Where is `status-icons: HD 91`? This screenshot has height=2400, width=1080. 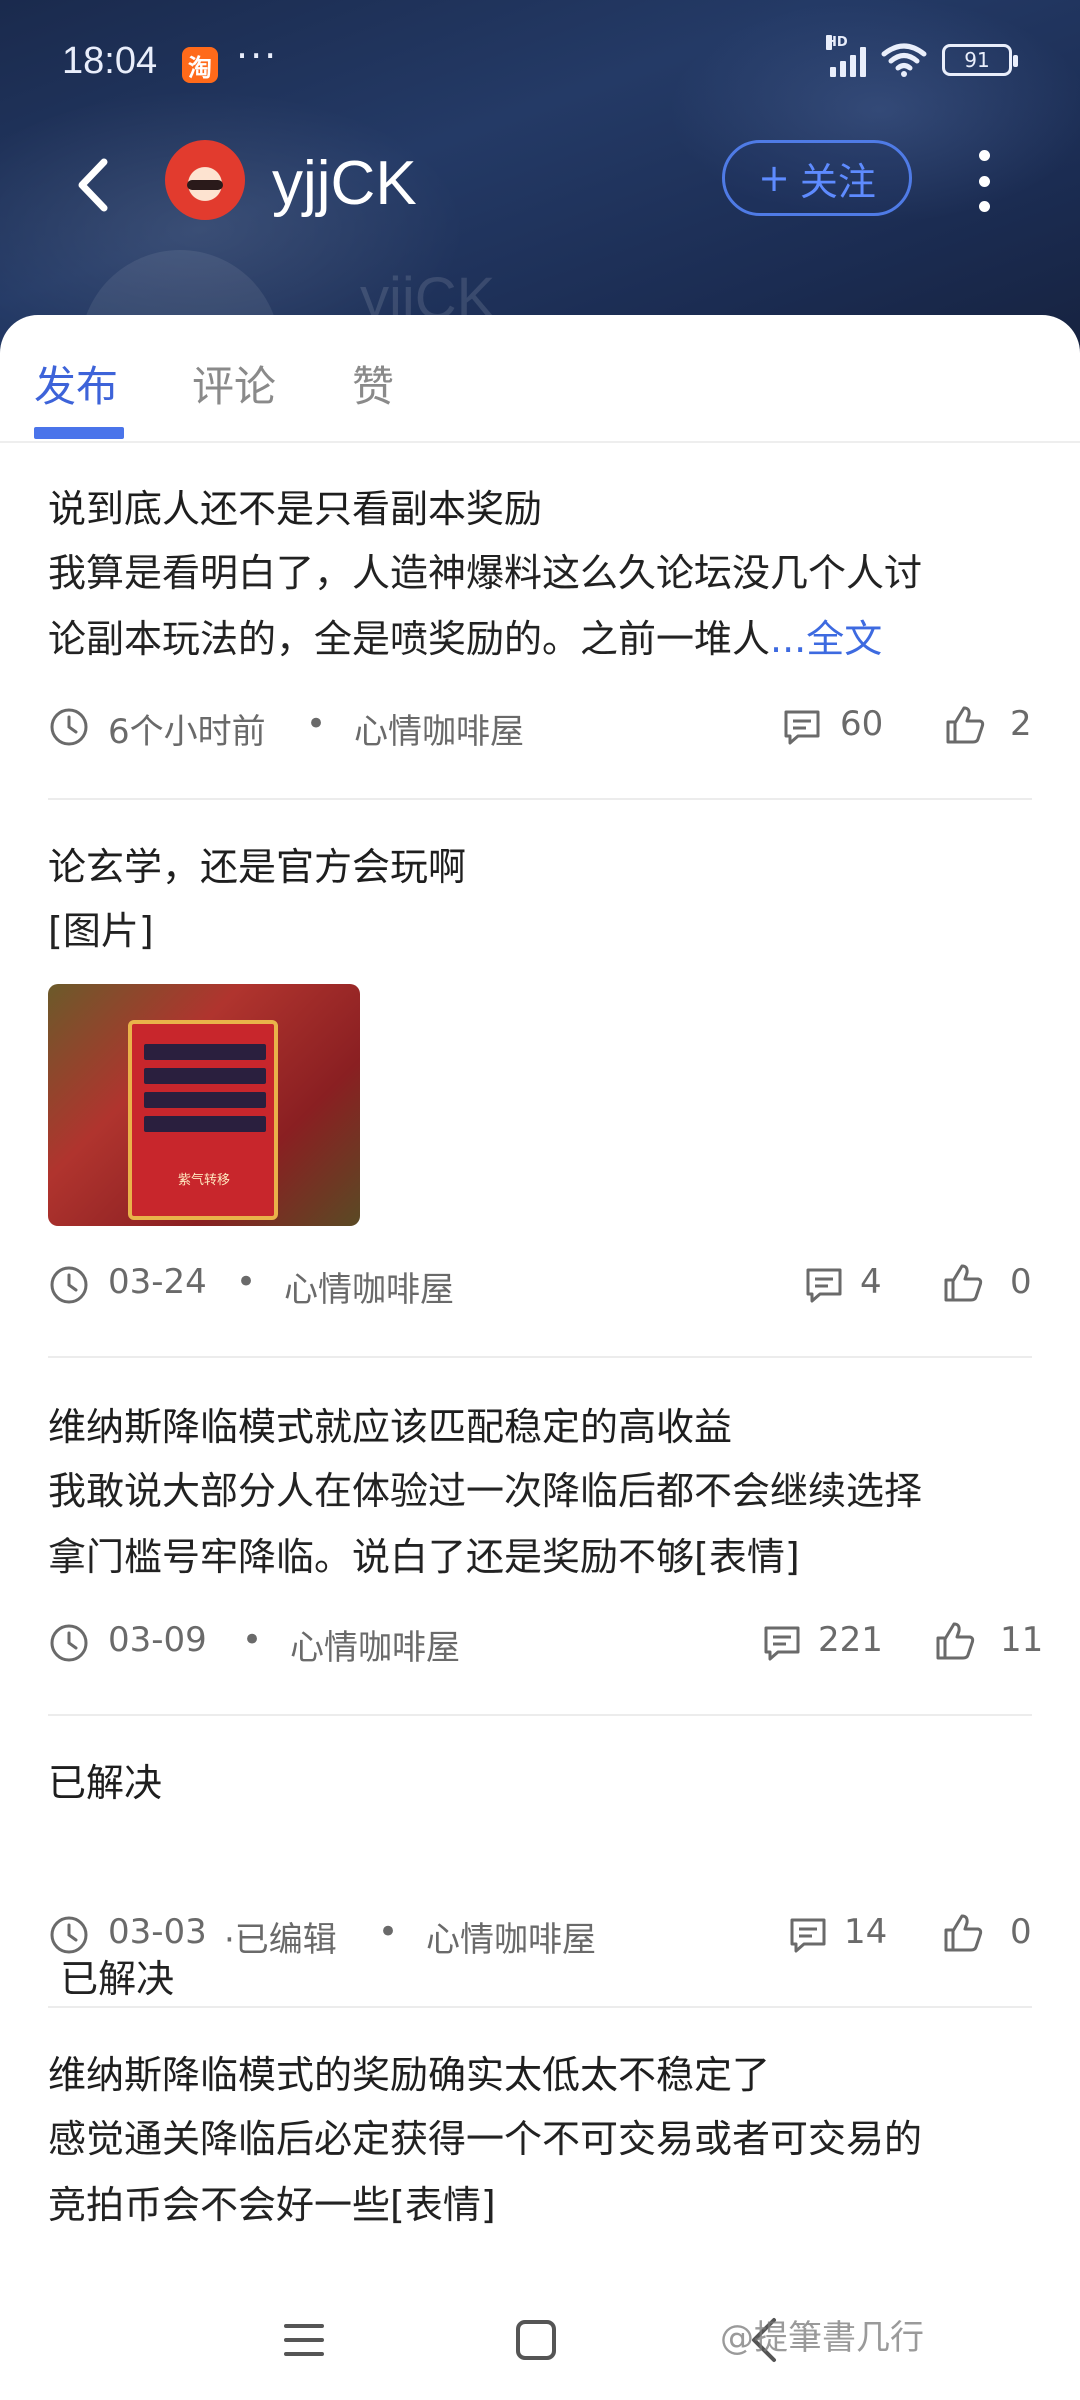 status-icons: HD 91 is located at coordinates (922, 56).